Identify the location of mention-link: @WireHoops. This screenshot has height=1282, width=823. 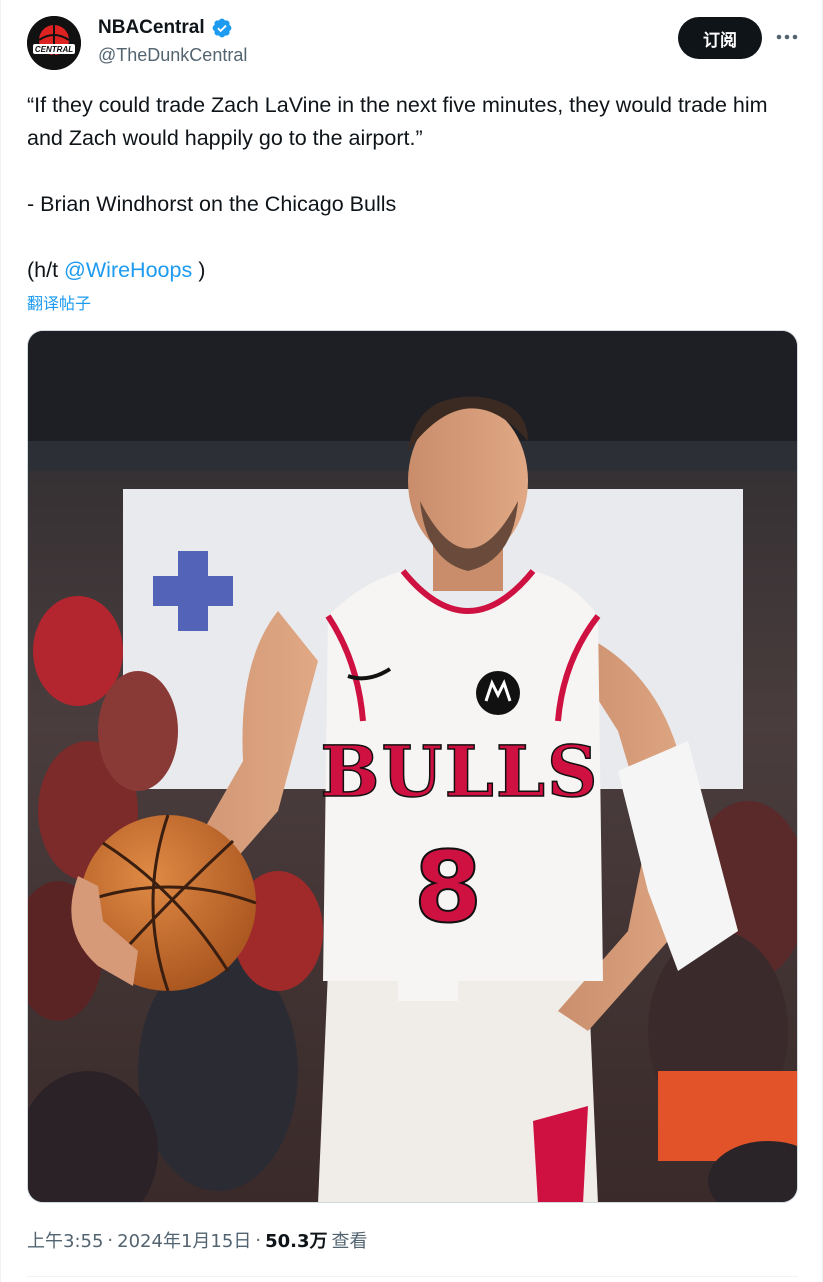
(128, 270).